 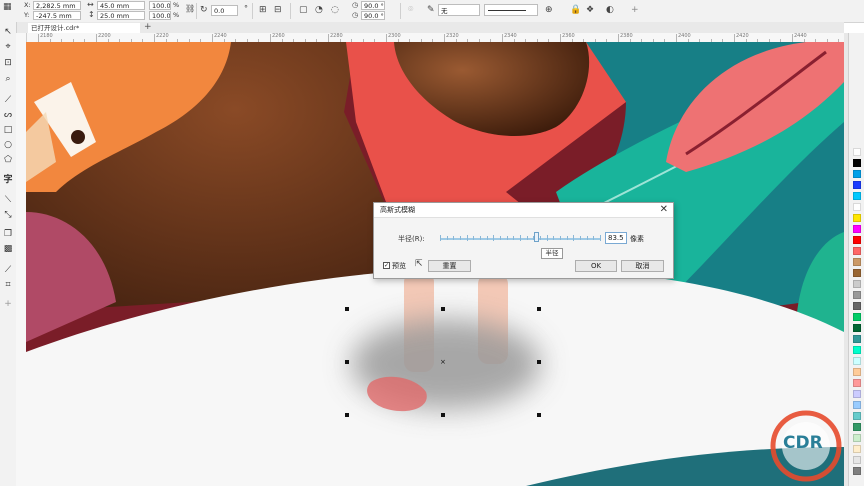 I want to click on ruler-number: 2420, so click(x=742, y=36).